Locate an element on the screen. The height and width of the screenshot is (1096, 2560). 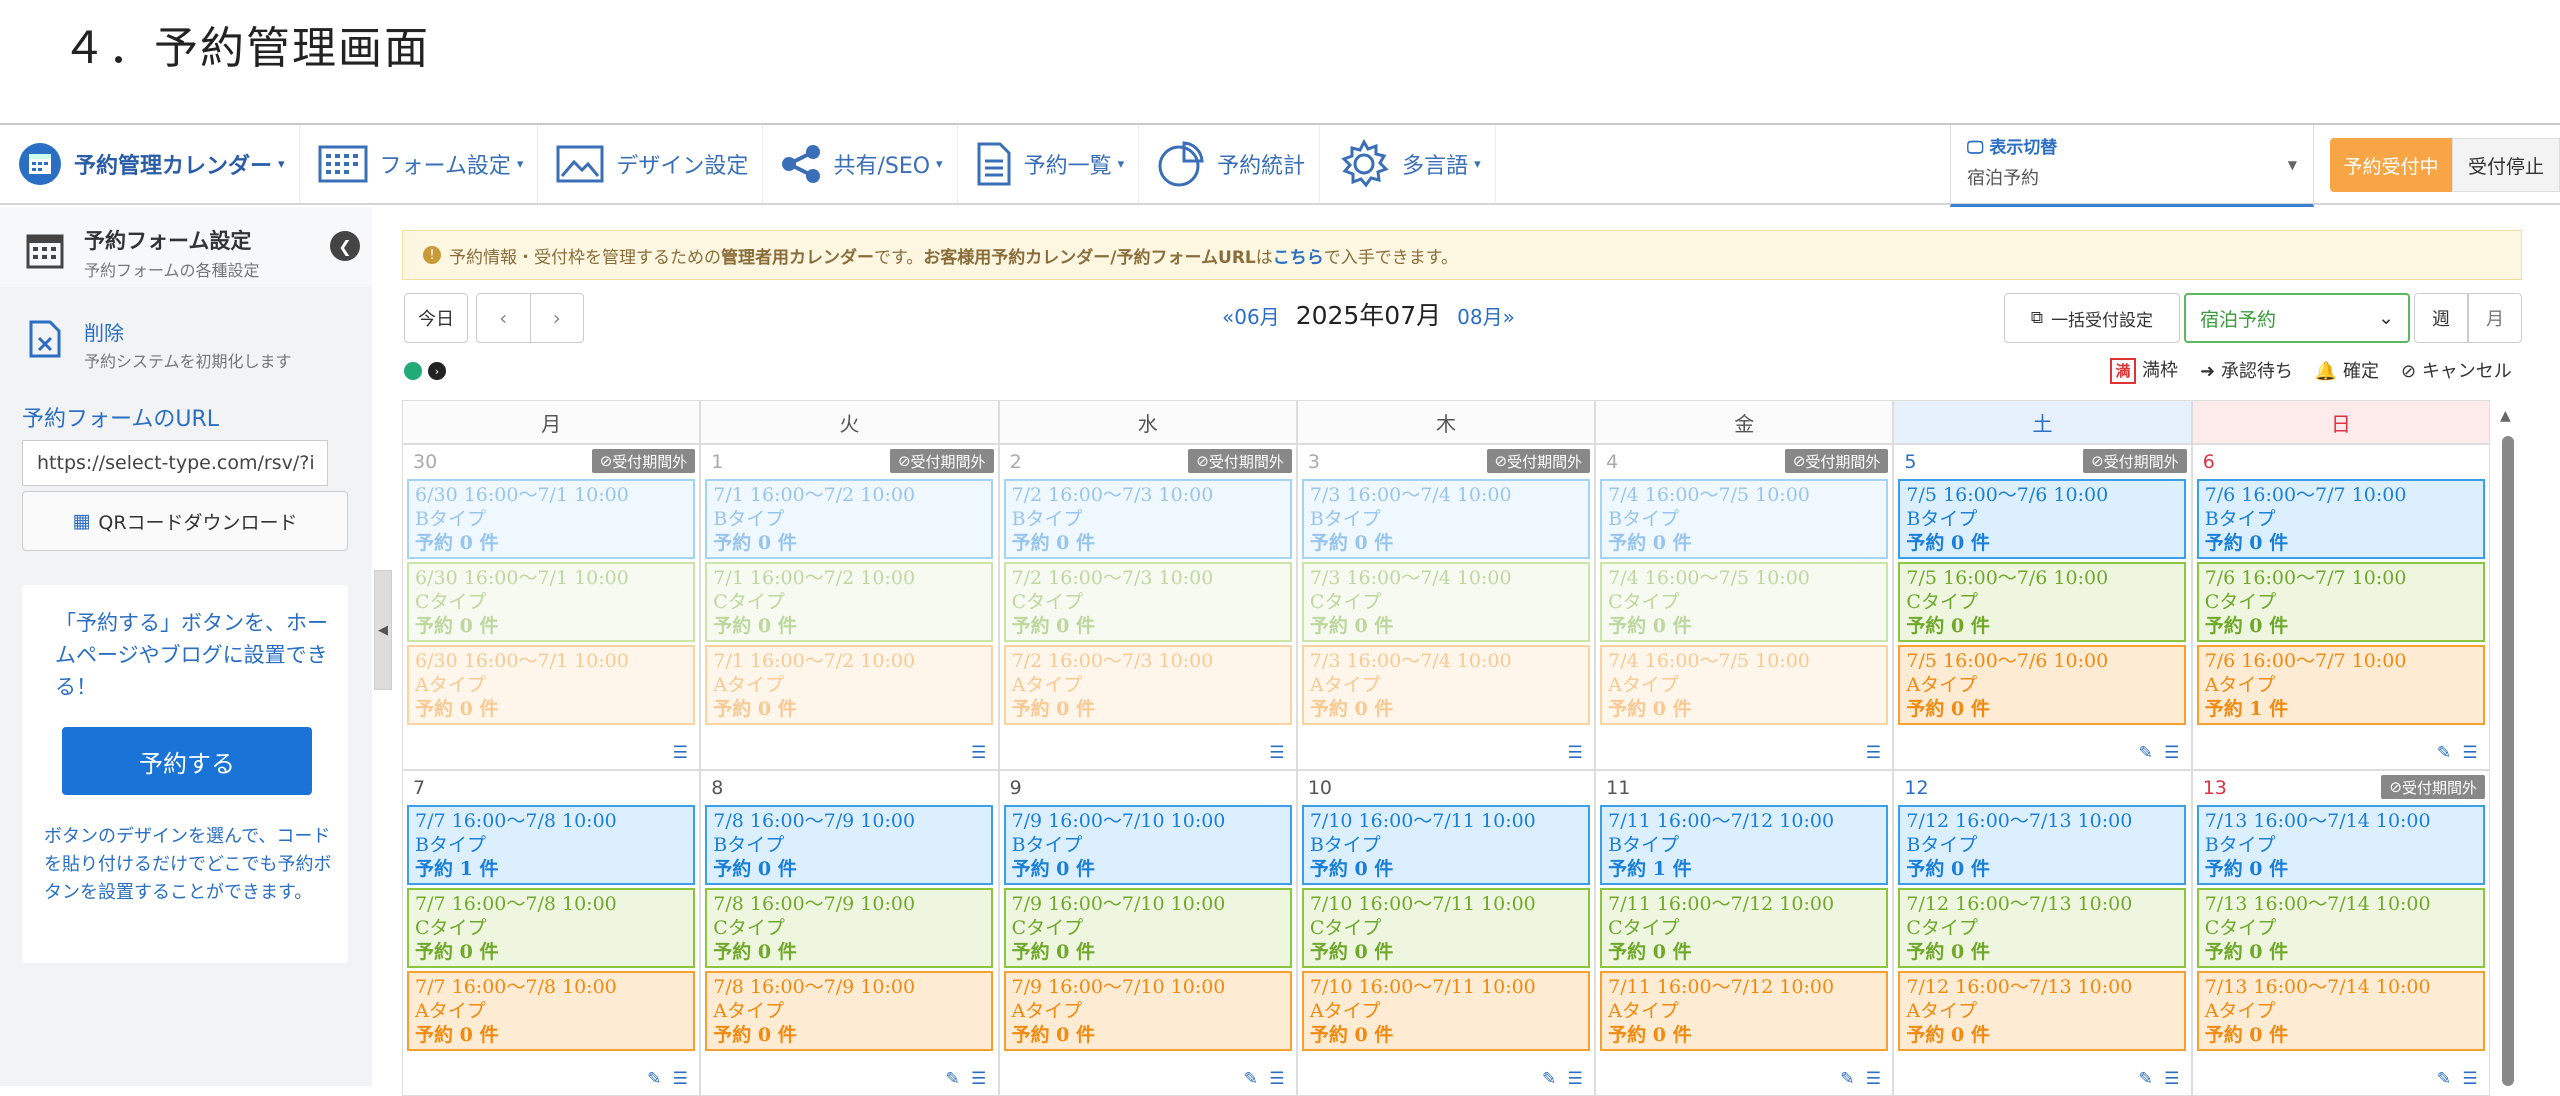
accepting-button: 予約受付中 is located at coordinates (2391, 165).